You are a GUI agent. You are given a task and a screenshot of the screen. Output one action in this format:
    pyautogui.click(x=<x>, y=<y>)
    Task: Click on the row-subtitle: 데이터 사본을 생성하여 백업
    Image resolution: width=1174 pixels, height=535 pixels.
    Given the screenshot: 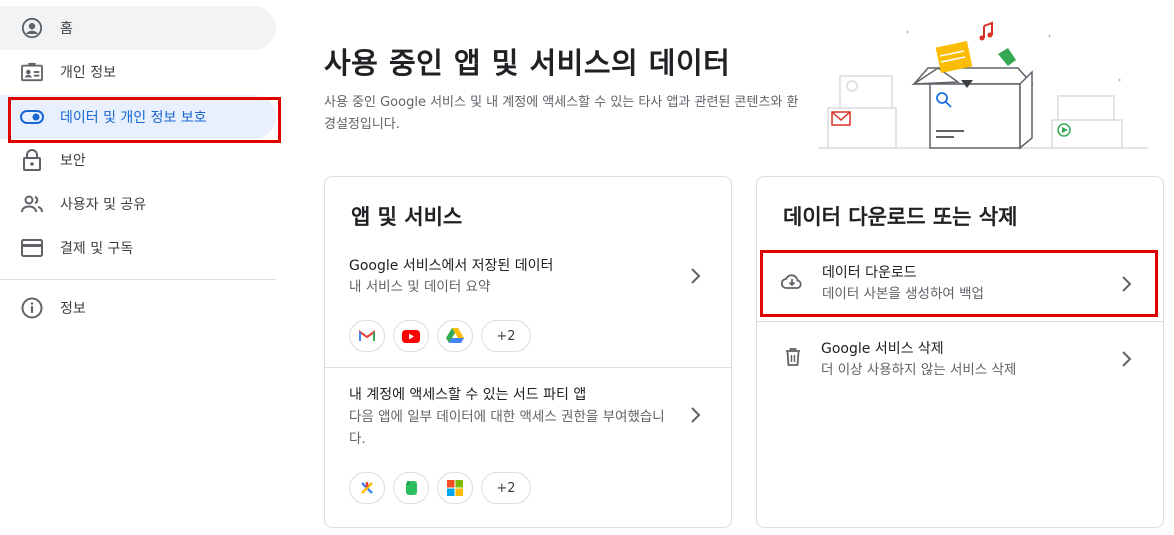 What is the action you would take?
    pyautogui.click(x=903, y=294)
    